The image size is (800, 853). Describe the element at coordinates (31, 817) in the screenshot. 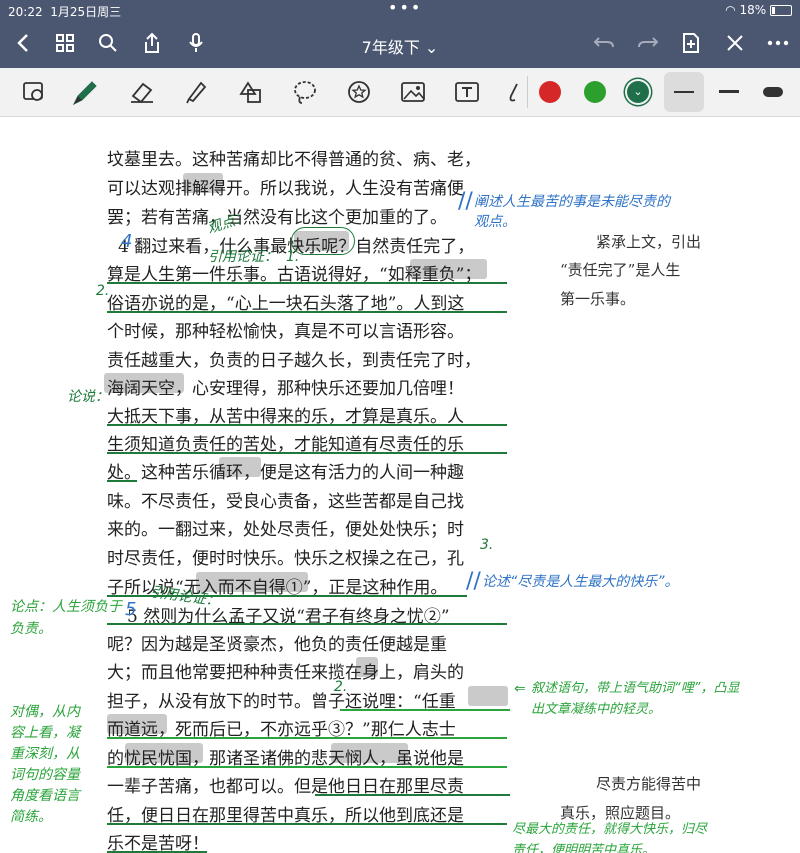

I see `handwritten-note: 简练。` at that location.